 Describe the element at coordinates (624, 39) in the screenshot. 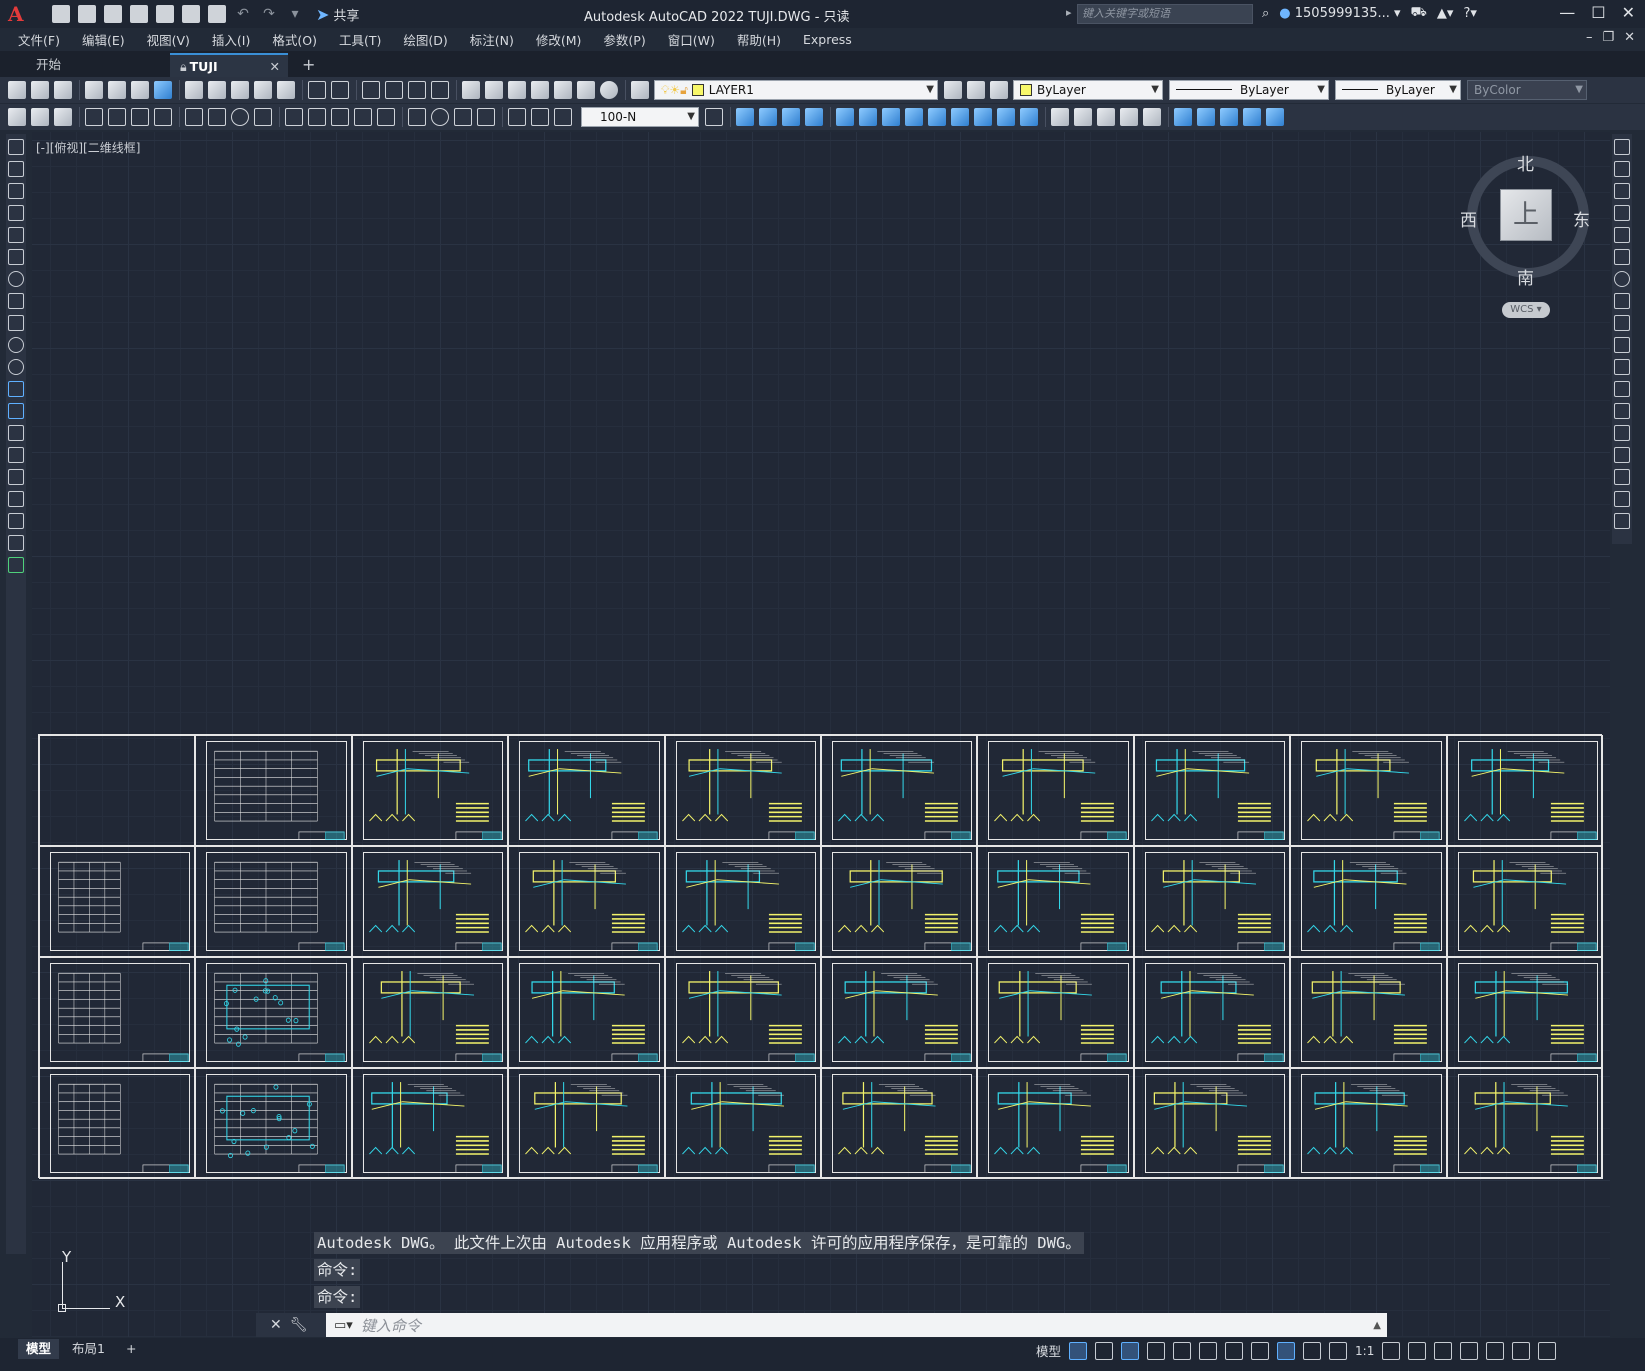

I see `menu-item: 参数(P)` at that location.